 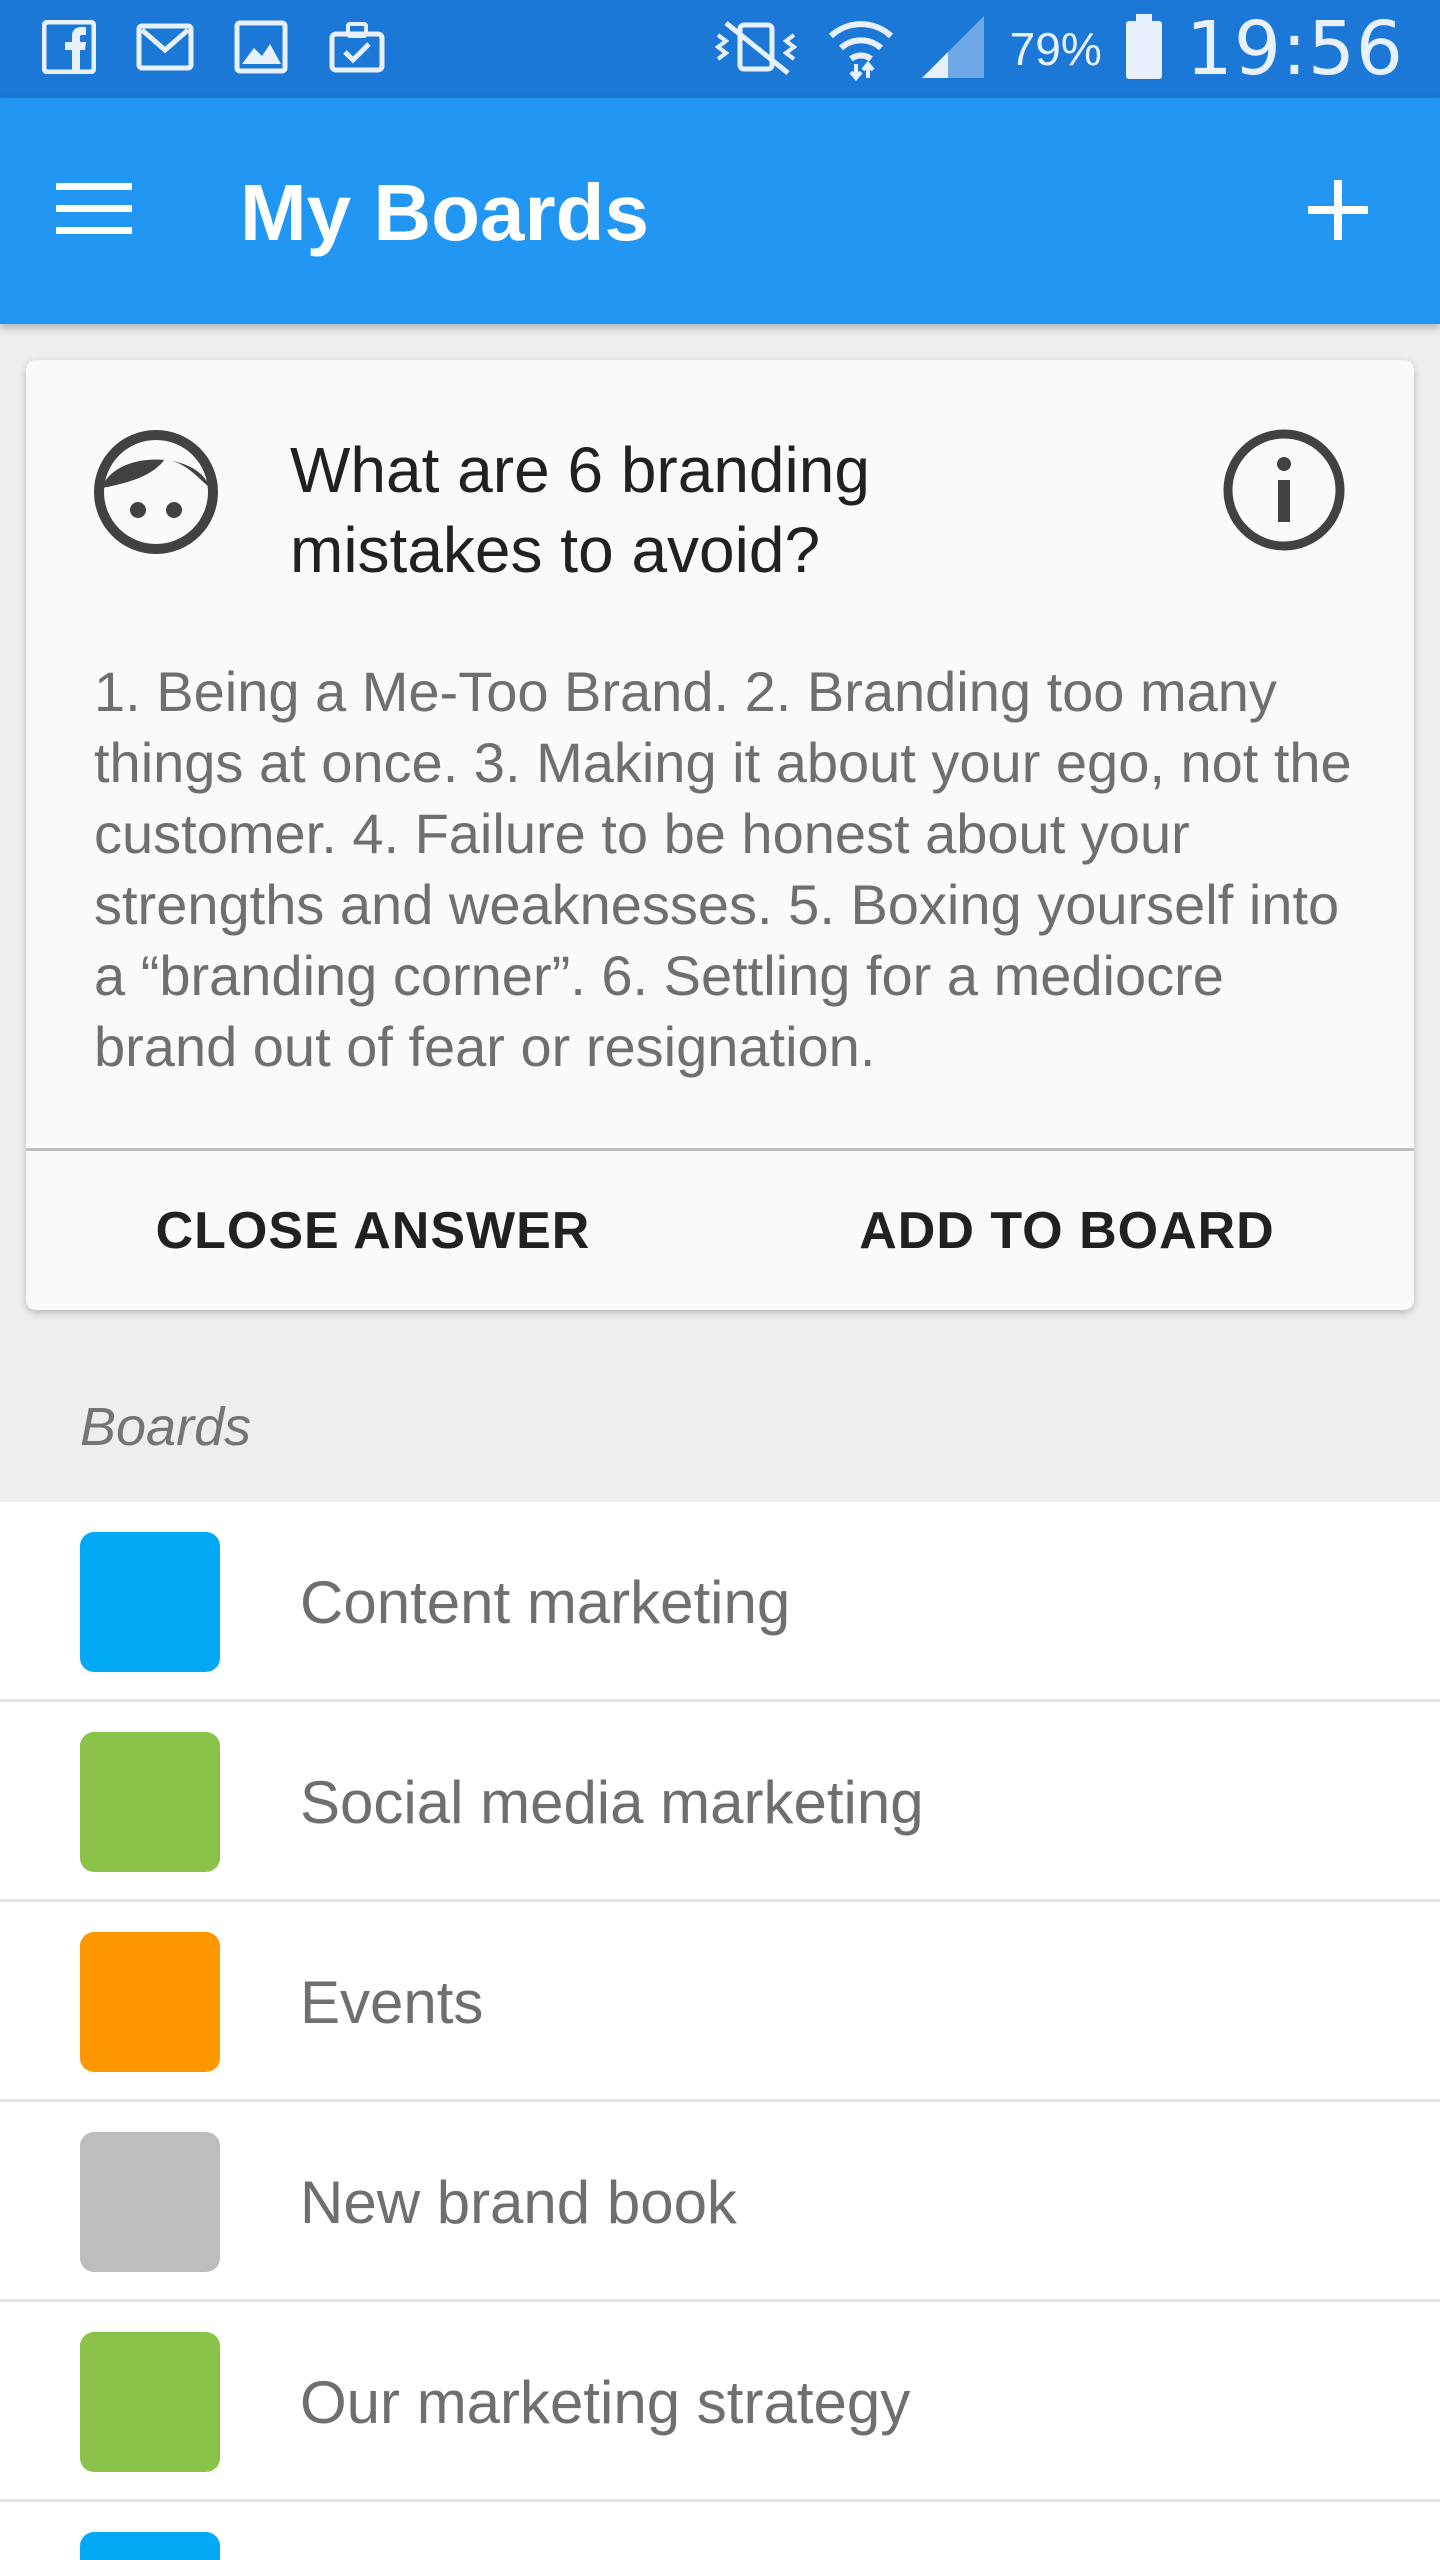 I want to click on question-text: What are 6 branding mistakes to avoid?, so click(x=580, y=510).